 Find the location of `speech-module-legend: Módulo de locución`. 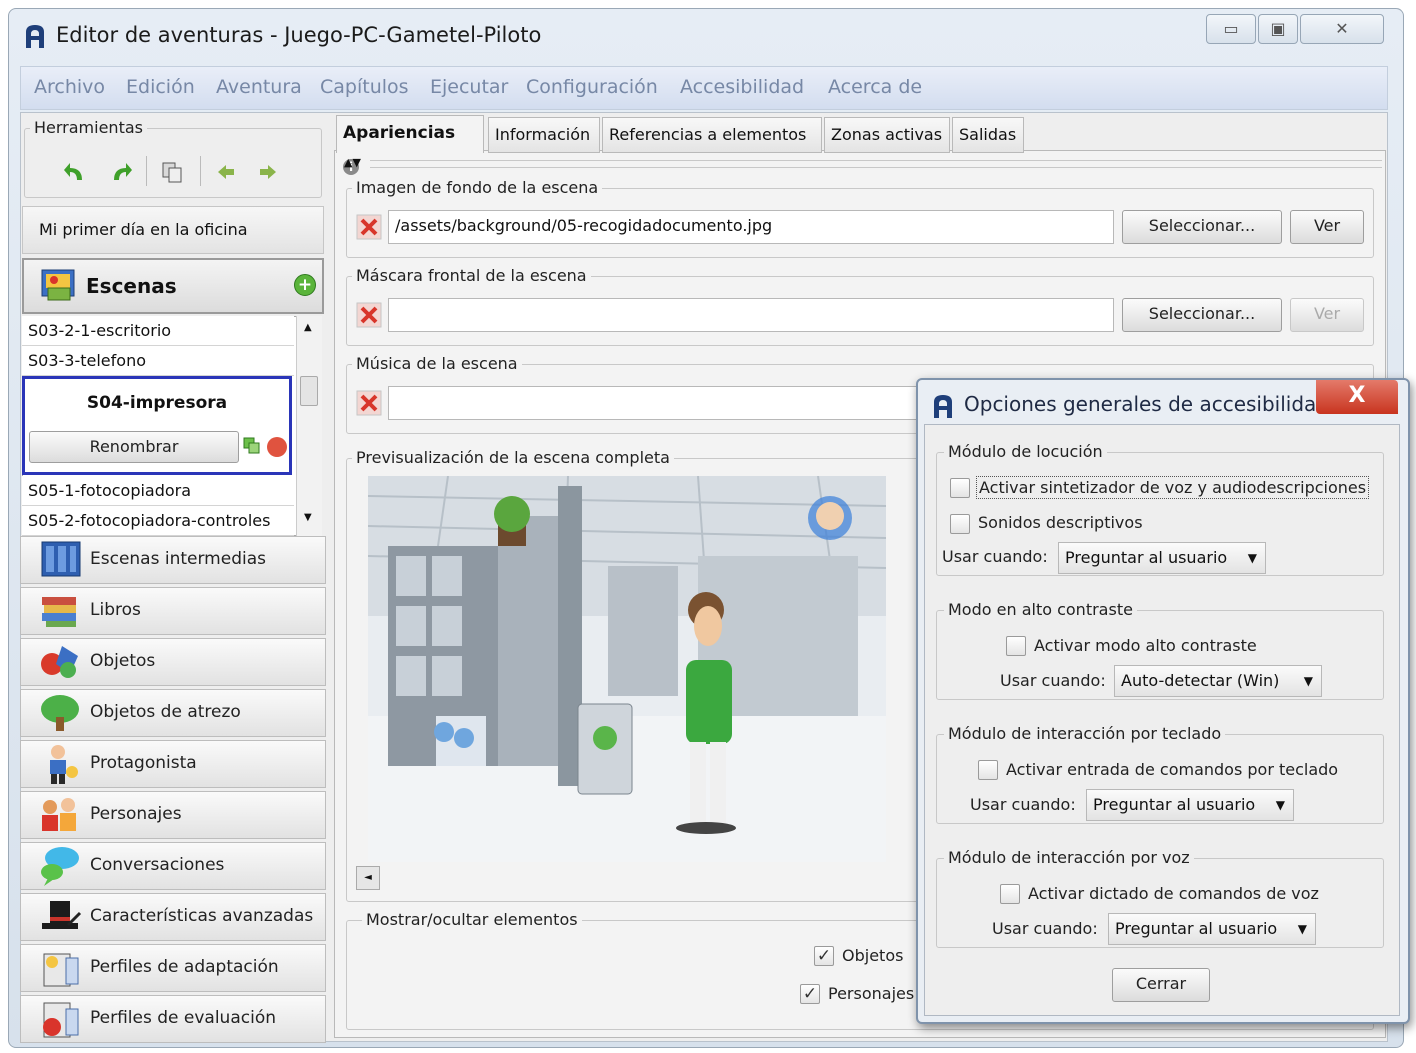

speech-module-legend: Módulo de locución is located at coordinates (1025, 451).